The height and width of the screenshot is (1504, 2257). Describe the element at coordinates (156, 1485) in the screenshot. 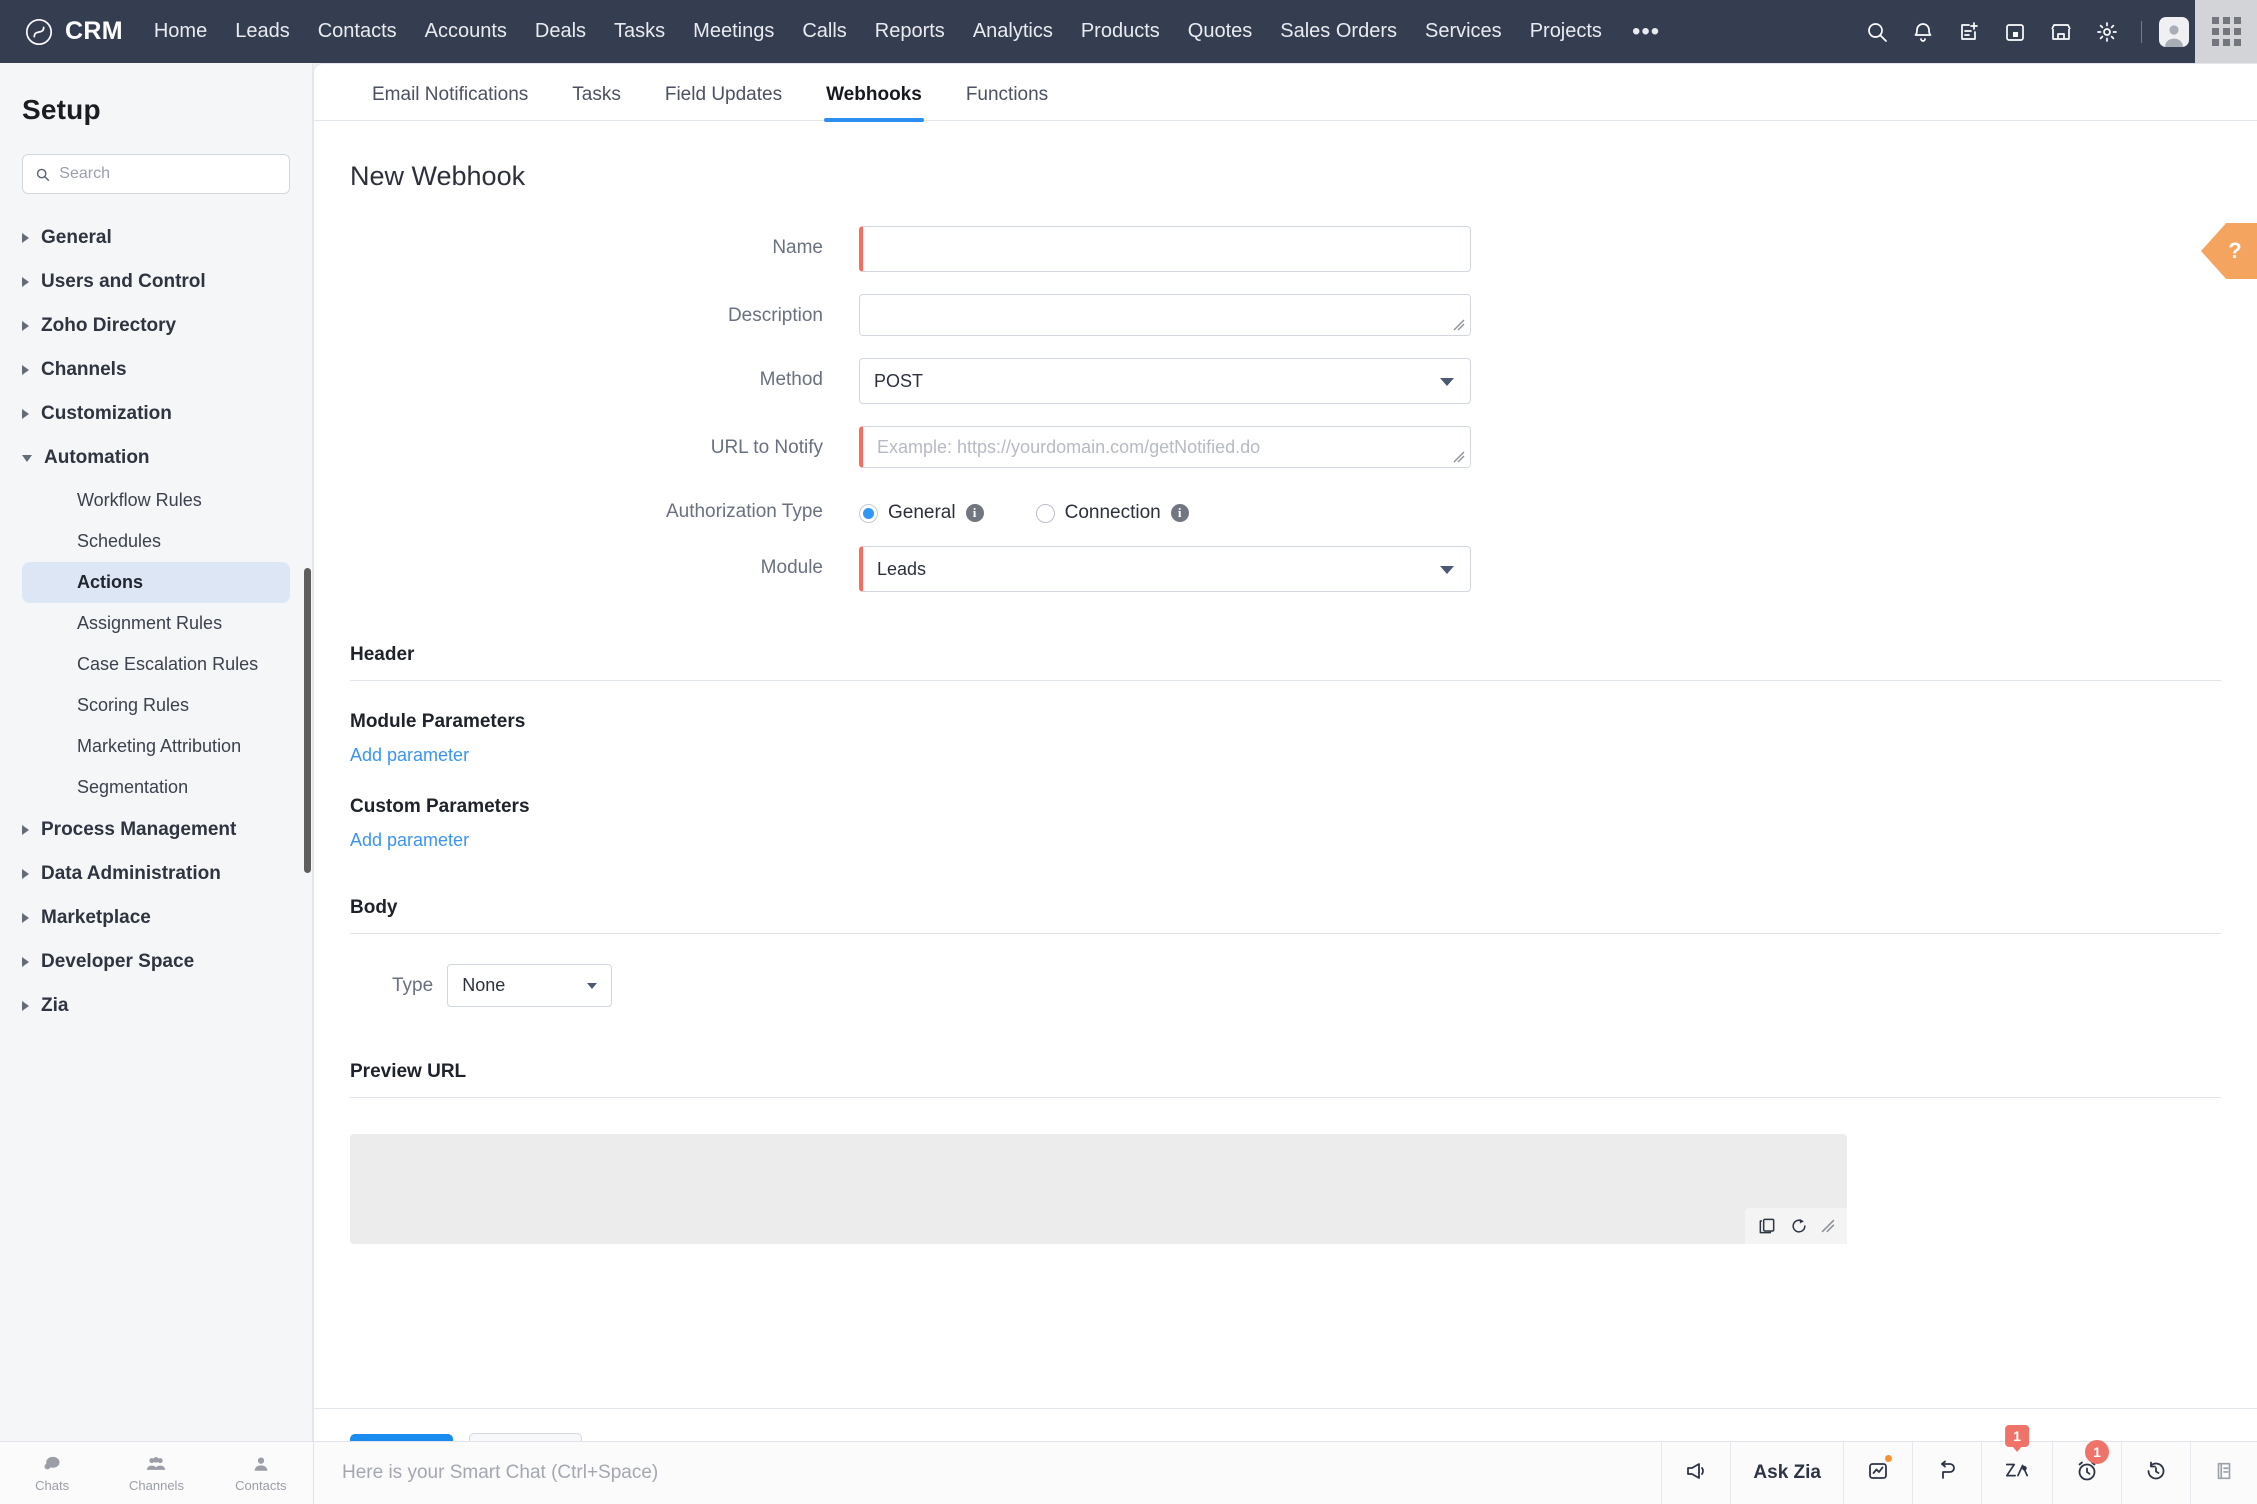

I see `chat-tab-label: Channels` at that location.